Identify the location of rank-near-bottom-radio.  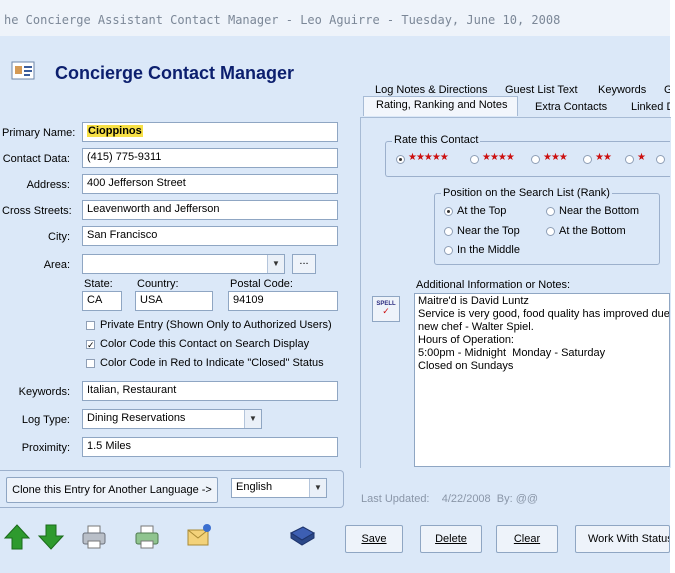
(550, 211).